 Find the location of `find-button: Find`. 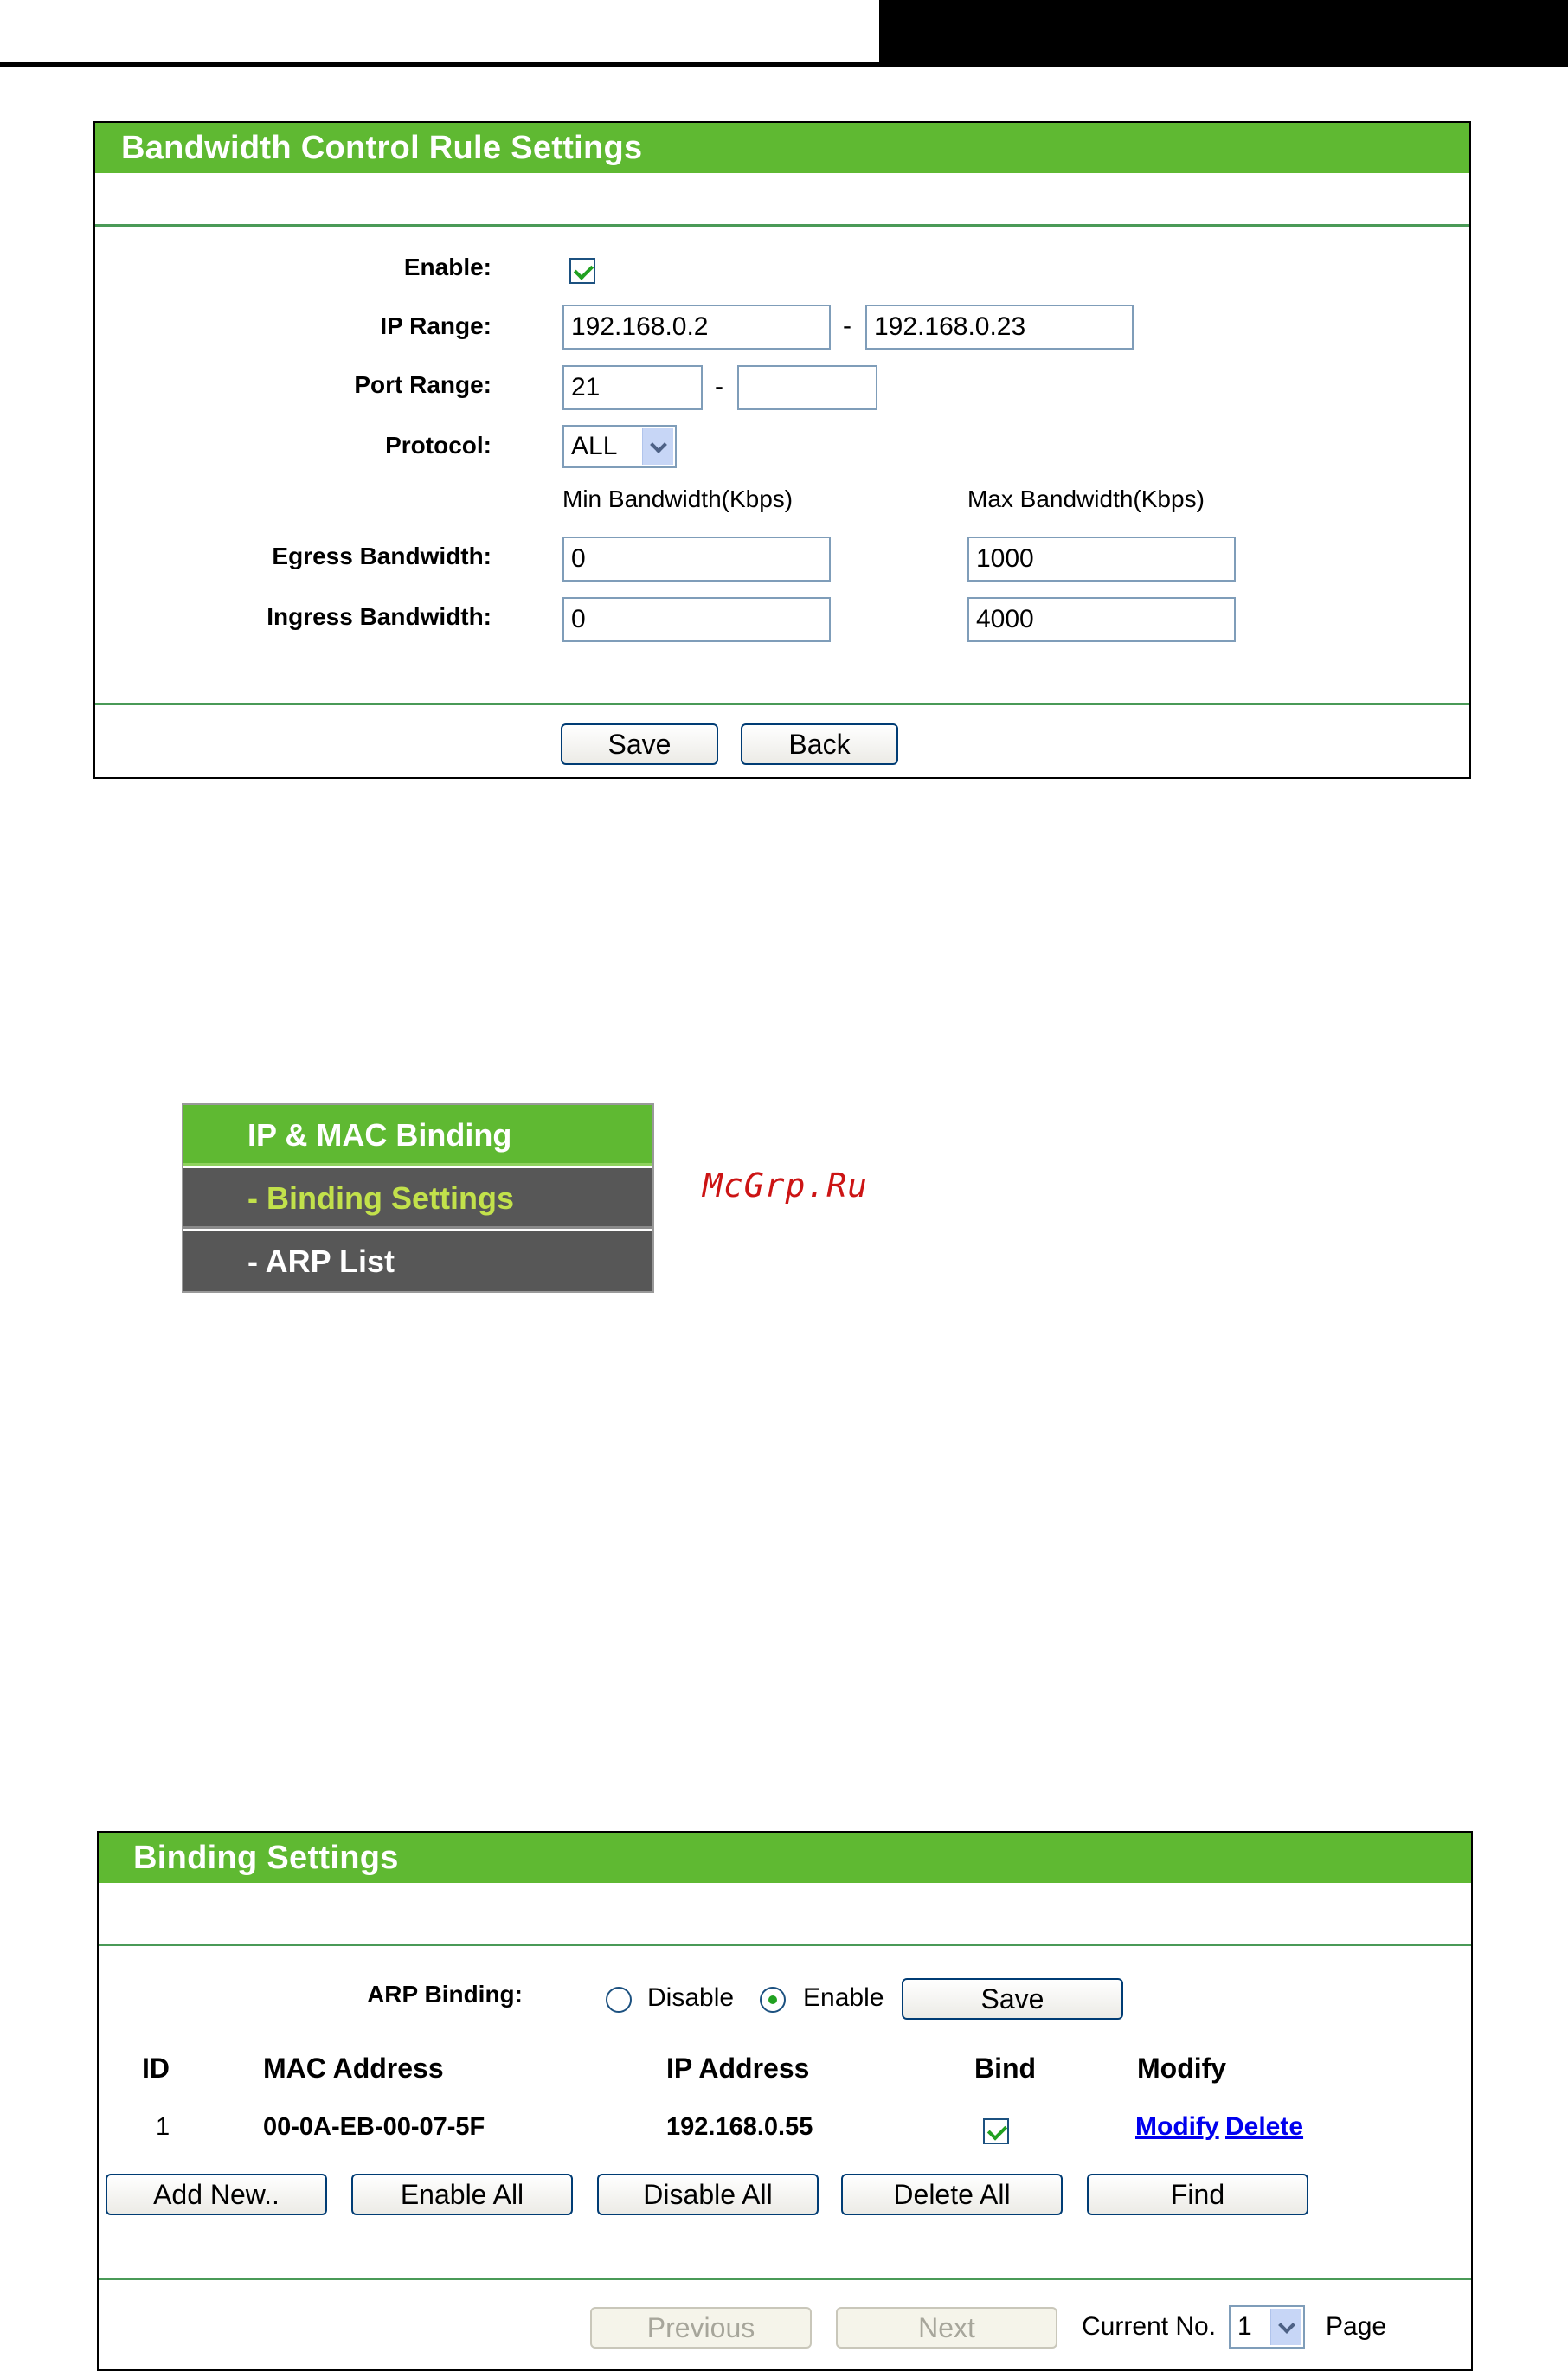

find-button: Find is located at coordinates (1197, 2194).